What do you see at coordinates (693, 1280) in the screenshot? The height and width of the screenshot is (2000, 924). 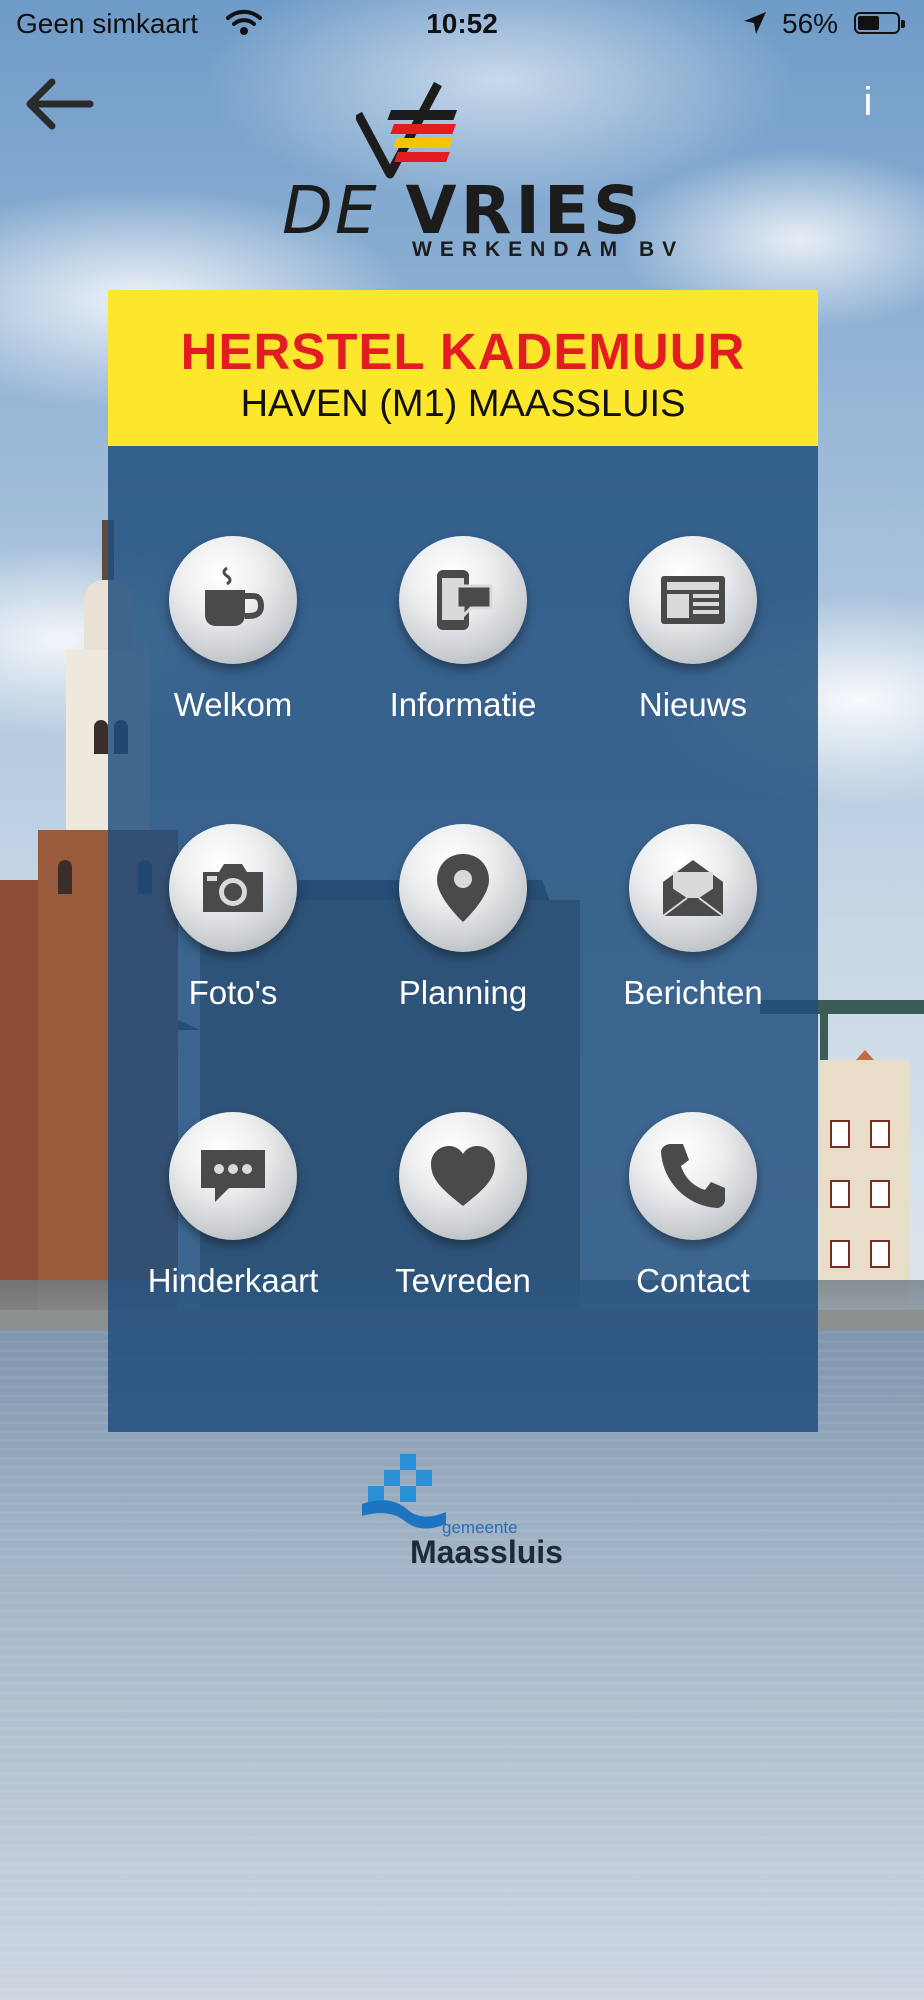 I see `contact-label: Contact` at bounding box center [693, 1280].